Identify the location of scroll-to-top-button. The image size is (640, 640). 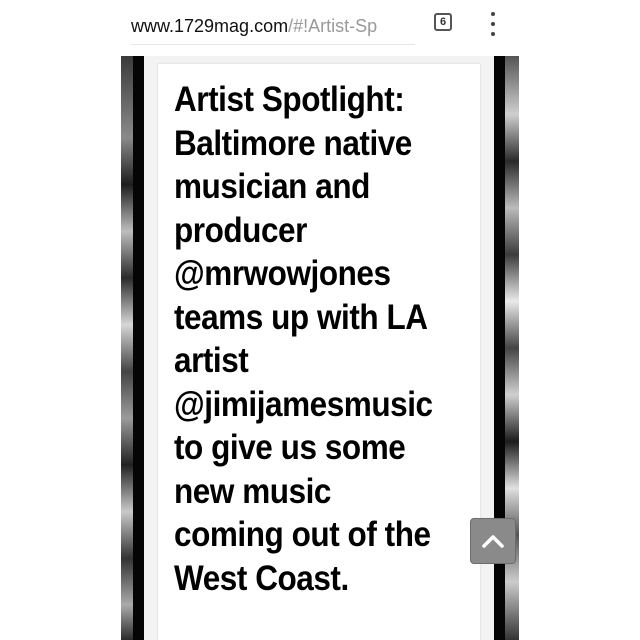
(493, 541).